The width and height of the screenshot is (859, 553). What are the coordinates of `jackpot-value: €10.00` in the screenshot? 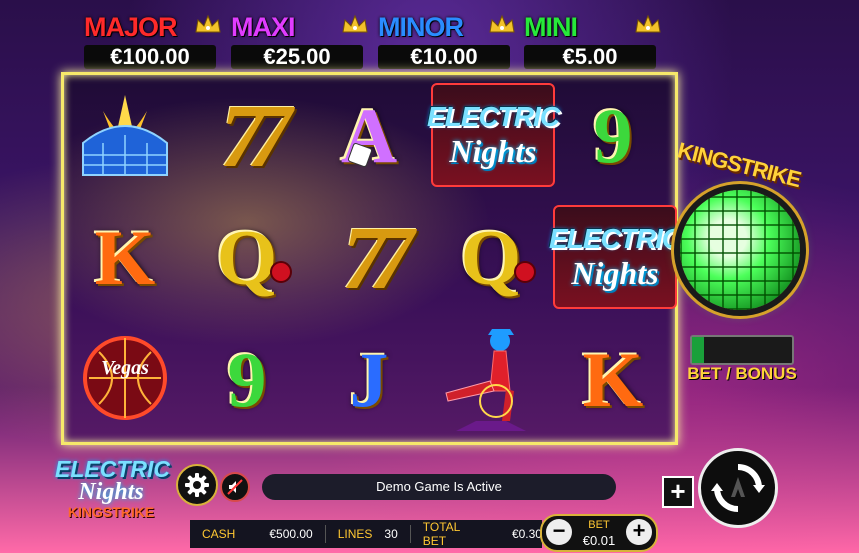 It's located at (444, 57).